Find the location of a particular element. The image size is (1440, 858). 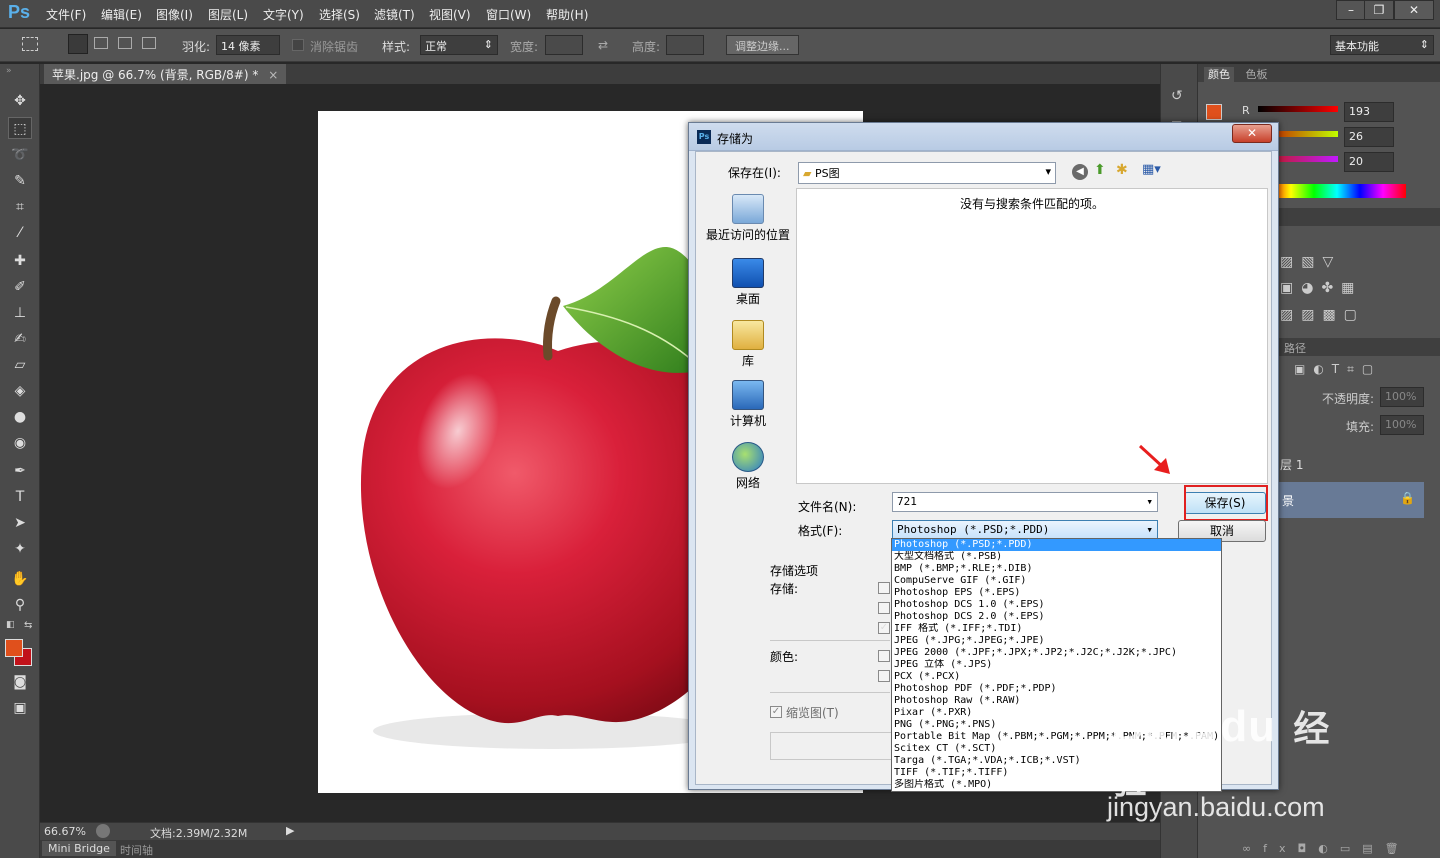

add-selection-icon is located at coordinates (101, 43).